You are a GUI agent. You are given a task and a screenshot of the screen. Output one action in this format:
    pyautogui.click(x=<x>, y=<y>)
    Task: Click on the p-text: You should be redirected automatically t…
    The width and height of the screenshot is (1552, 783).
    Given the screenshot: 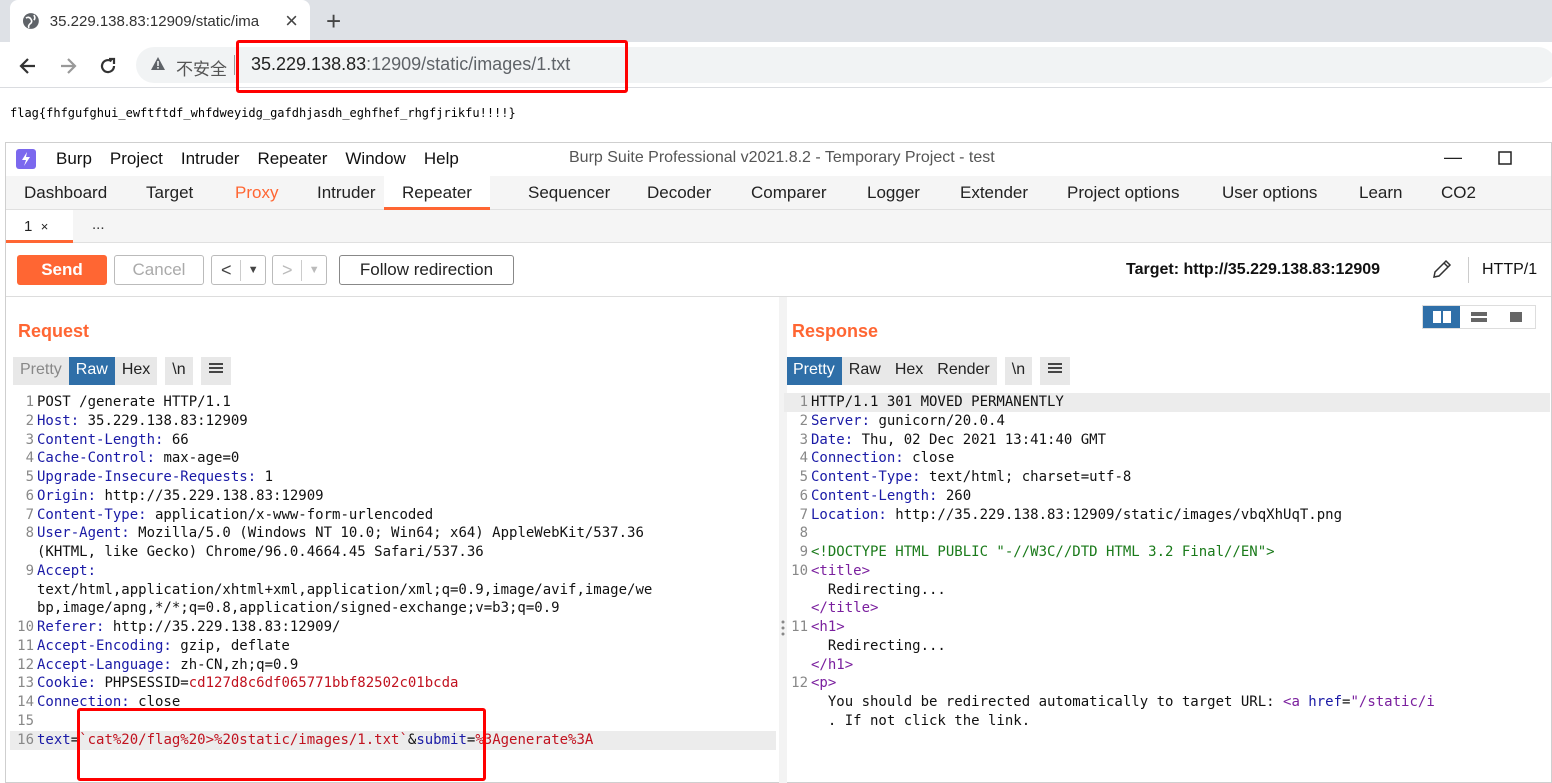 What is the action you would take?
    pyautogui.click(x=1047, y=702)
    